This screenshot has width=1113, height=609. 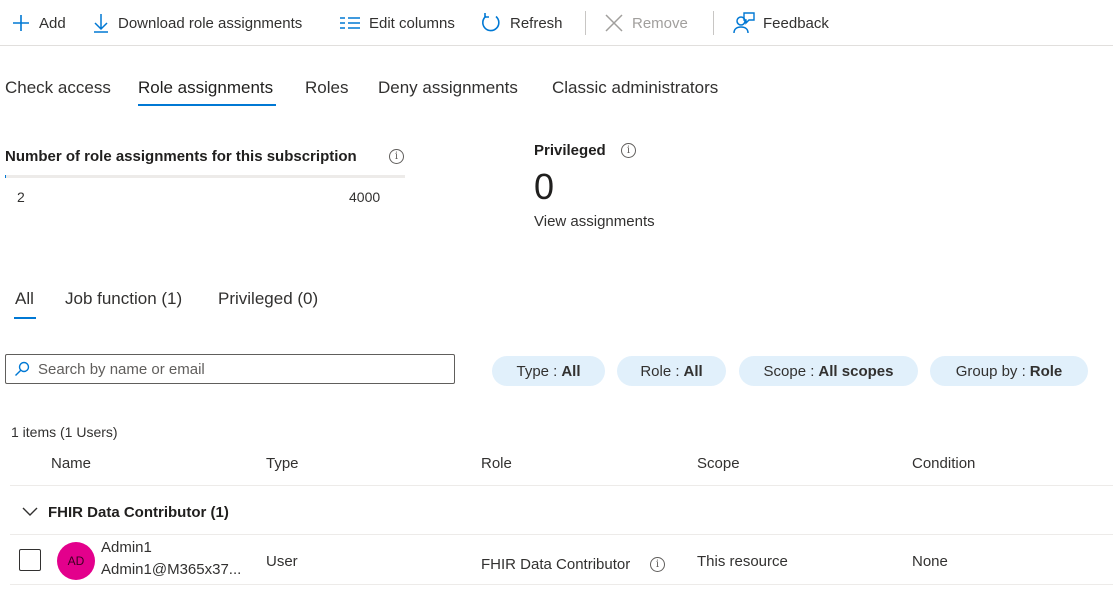 I want to click on download-role-assignments-button: Download role assignments, so click(x=197, y=23).